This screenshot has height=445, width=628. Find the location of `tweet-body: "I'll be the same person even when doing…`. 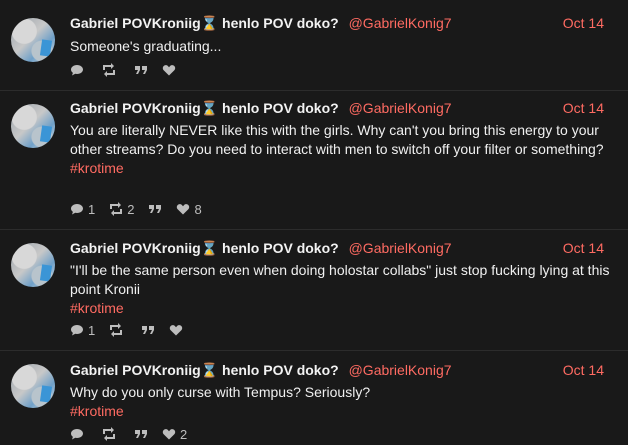

tweet-body: "I'll be the same person even when doing… is located at coordinates (340, 279).